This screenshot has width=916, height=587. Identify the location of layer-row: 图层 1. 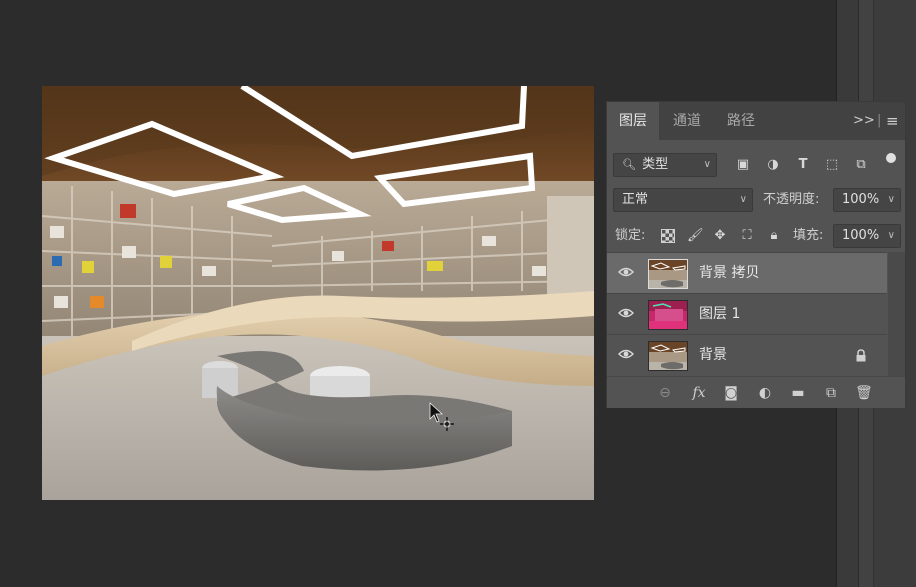
(747, 313).